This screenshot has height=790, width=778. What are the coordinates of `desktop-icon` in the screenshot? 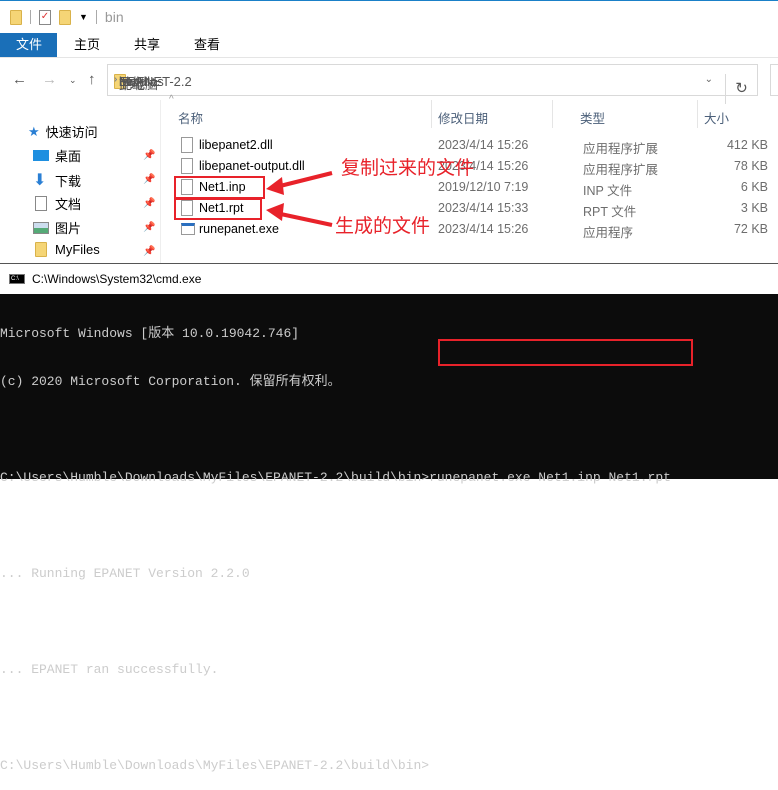 It's located at (41, 155).